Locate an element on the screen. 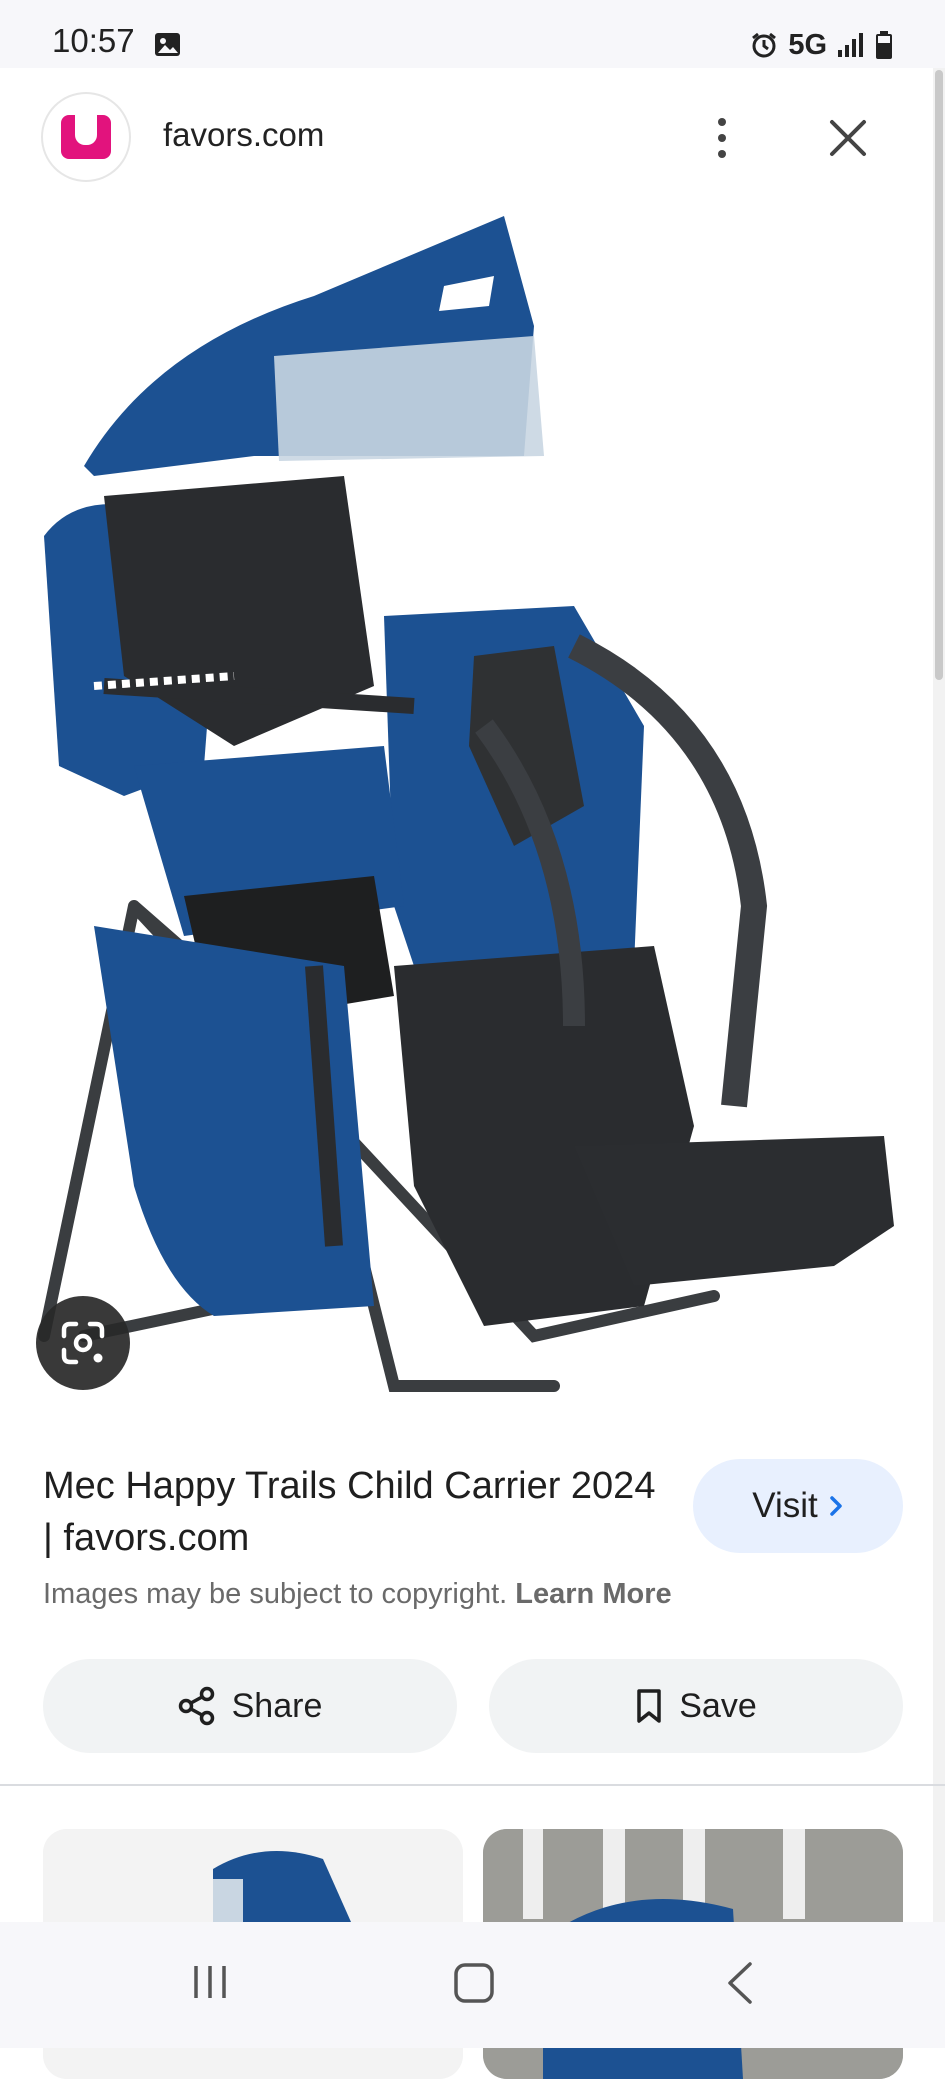  save-button: Save is located at coordinates (696, 1706).